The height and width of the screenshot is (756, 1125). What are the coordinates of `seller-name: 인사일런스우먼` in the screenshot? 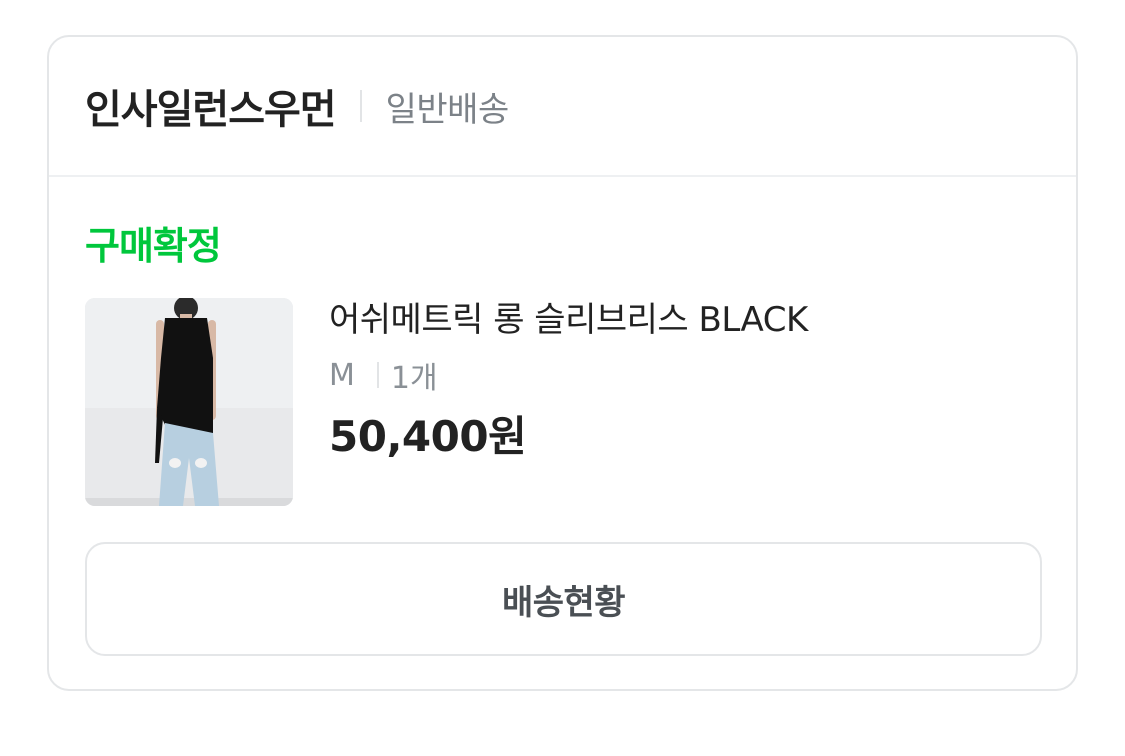 It's located at (211, 106).